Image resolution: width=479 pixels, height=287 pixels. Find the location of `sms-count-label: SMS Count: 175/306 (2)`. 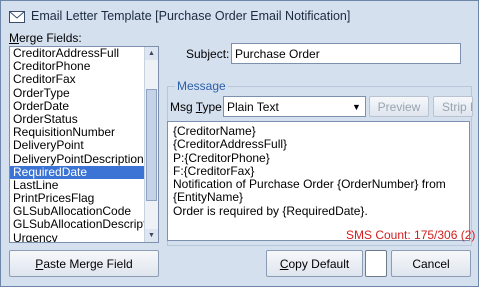

sms-count-label: SMS Count: 175/306 (2) is located at coordinates (411, 235).